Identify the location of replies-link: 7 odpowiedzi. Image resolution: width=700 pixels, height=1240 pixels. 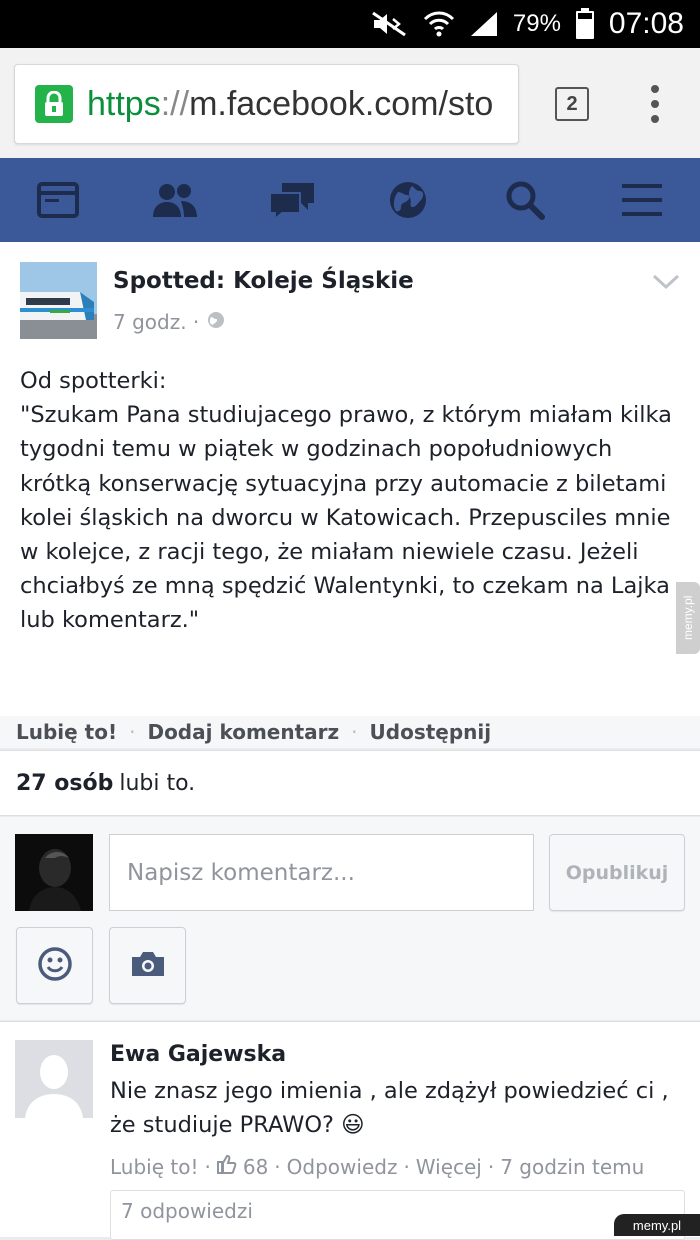
(397, 1215).